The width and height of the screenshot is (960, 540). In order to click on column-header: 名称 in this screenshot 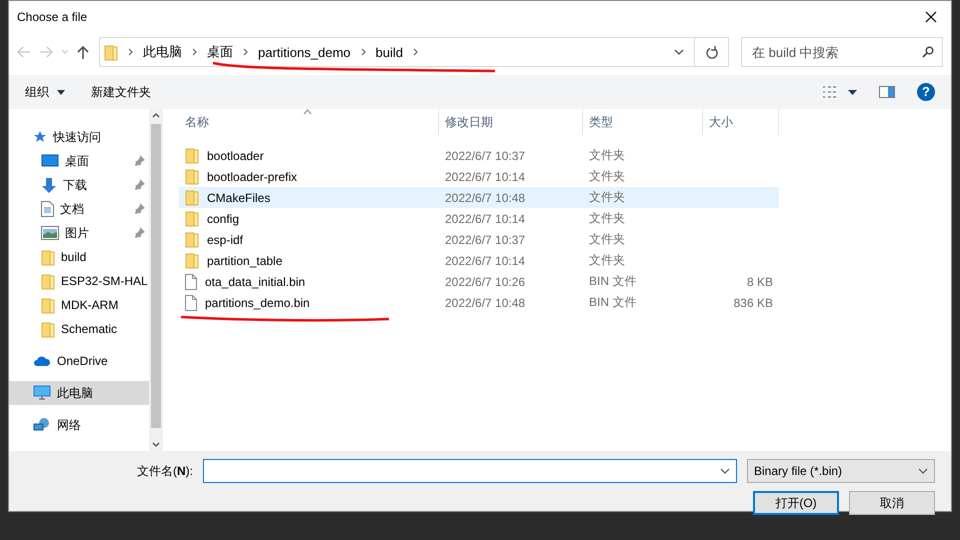, I will do `click(309, 122)`.